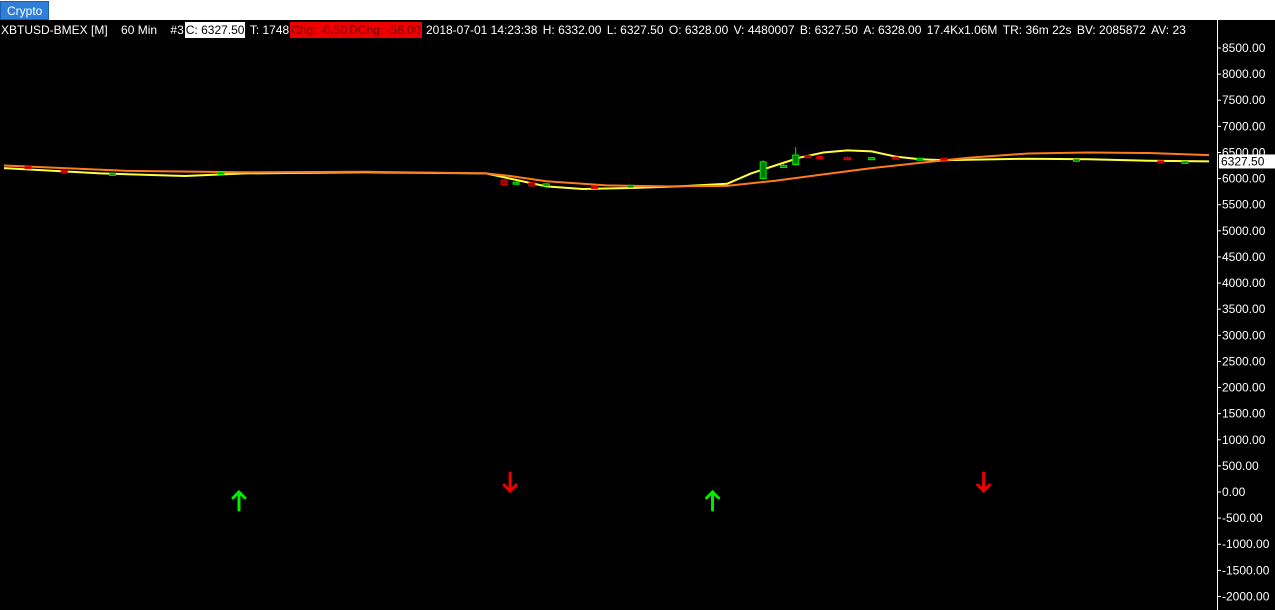 The image size is (1275, 610). What do you see at coordinates (1244, 440) in the screenshot?
I see `price-tick-label: 1000.00` at bounding box center [1244, 440].